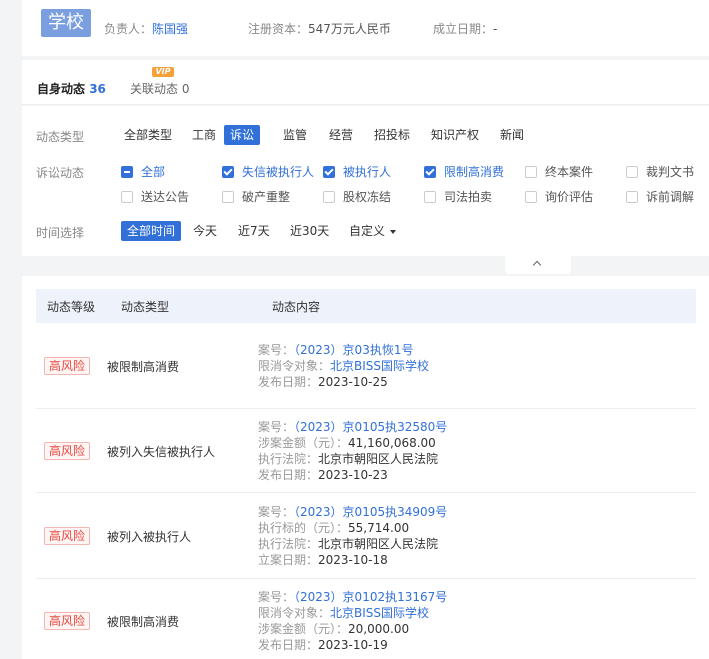 This screenshot has width=709, height=659. I want to click on checkbox-label: 裁判文书, so click(670, 172).